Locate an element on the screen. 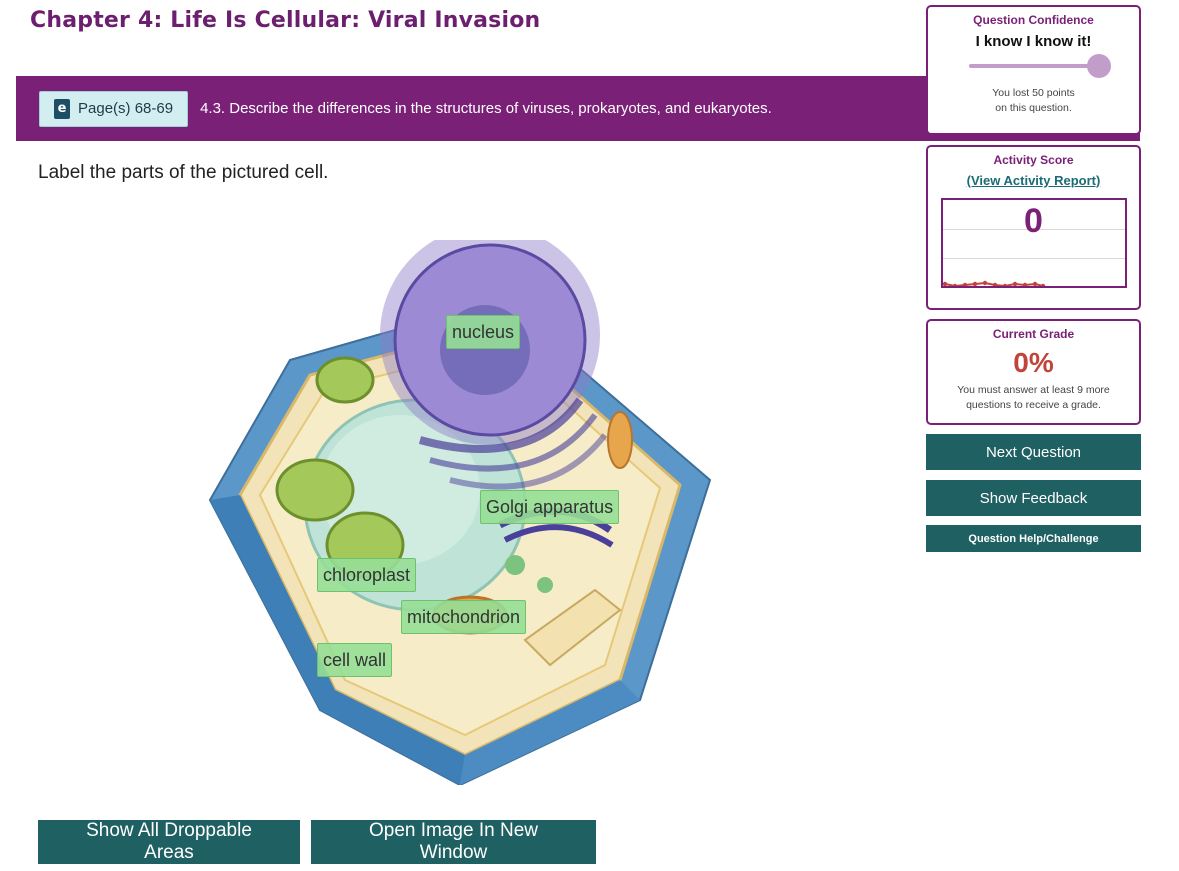  current-grade-value: 0% is located at coordinates (1033, 362).